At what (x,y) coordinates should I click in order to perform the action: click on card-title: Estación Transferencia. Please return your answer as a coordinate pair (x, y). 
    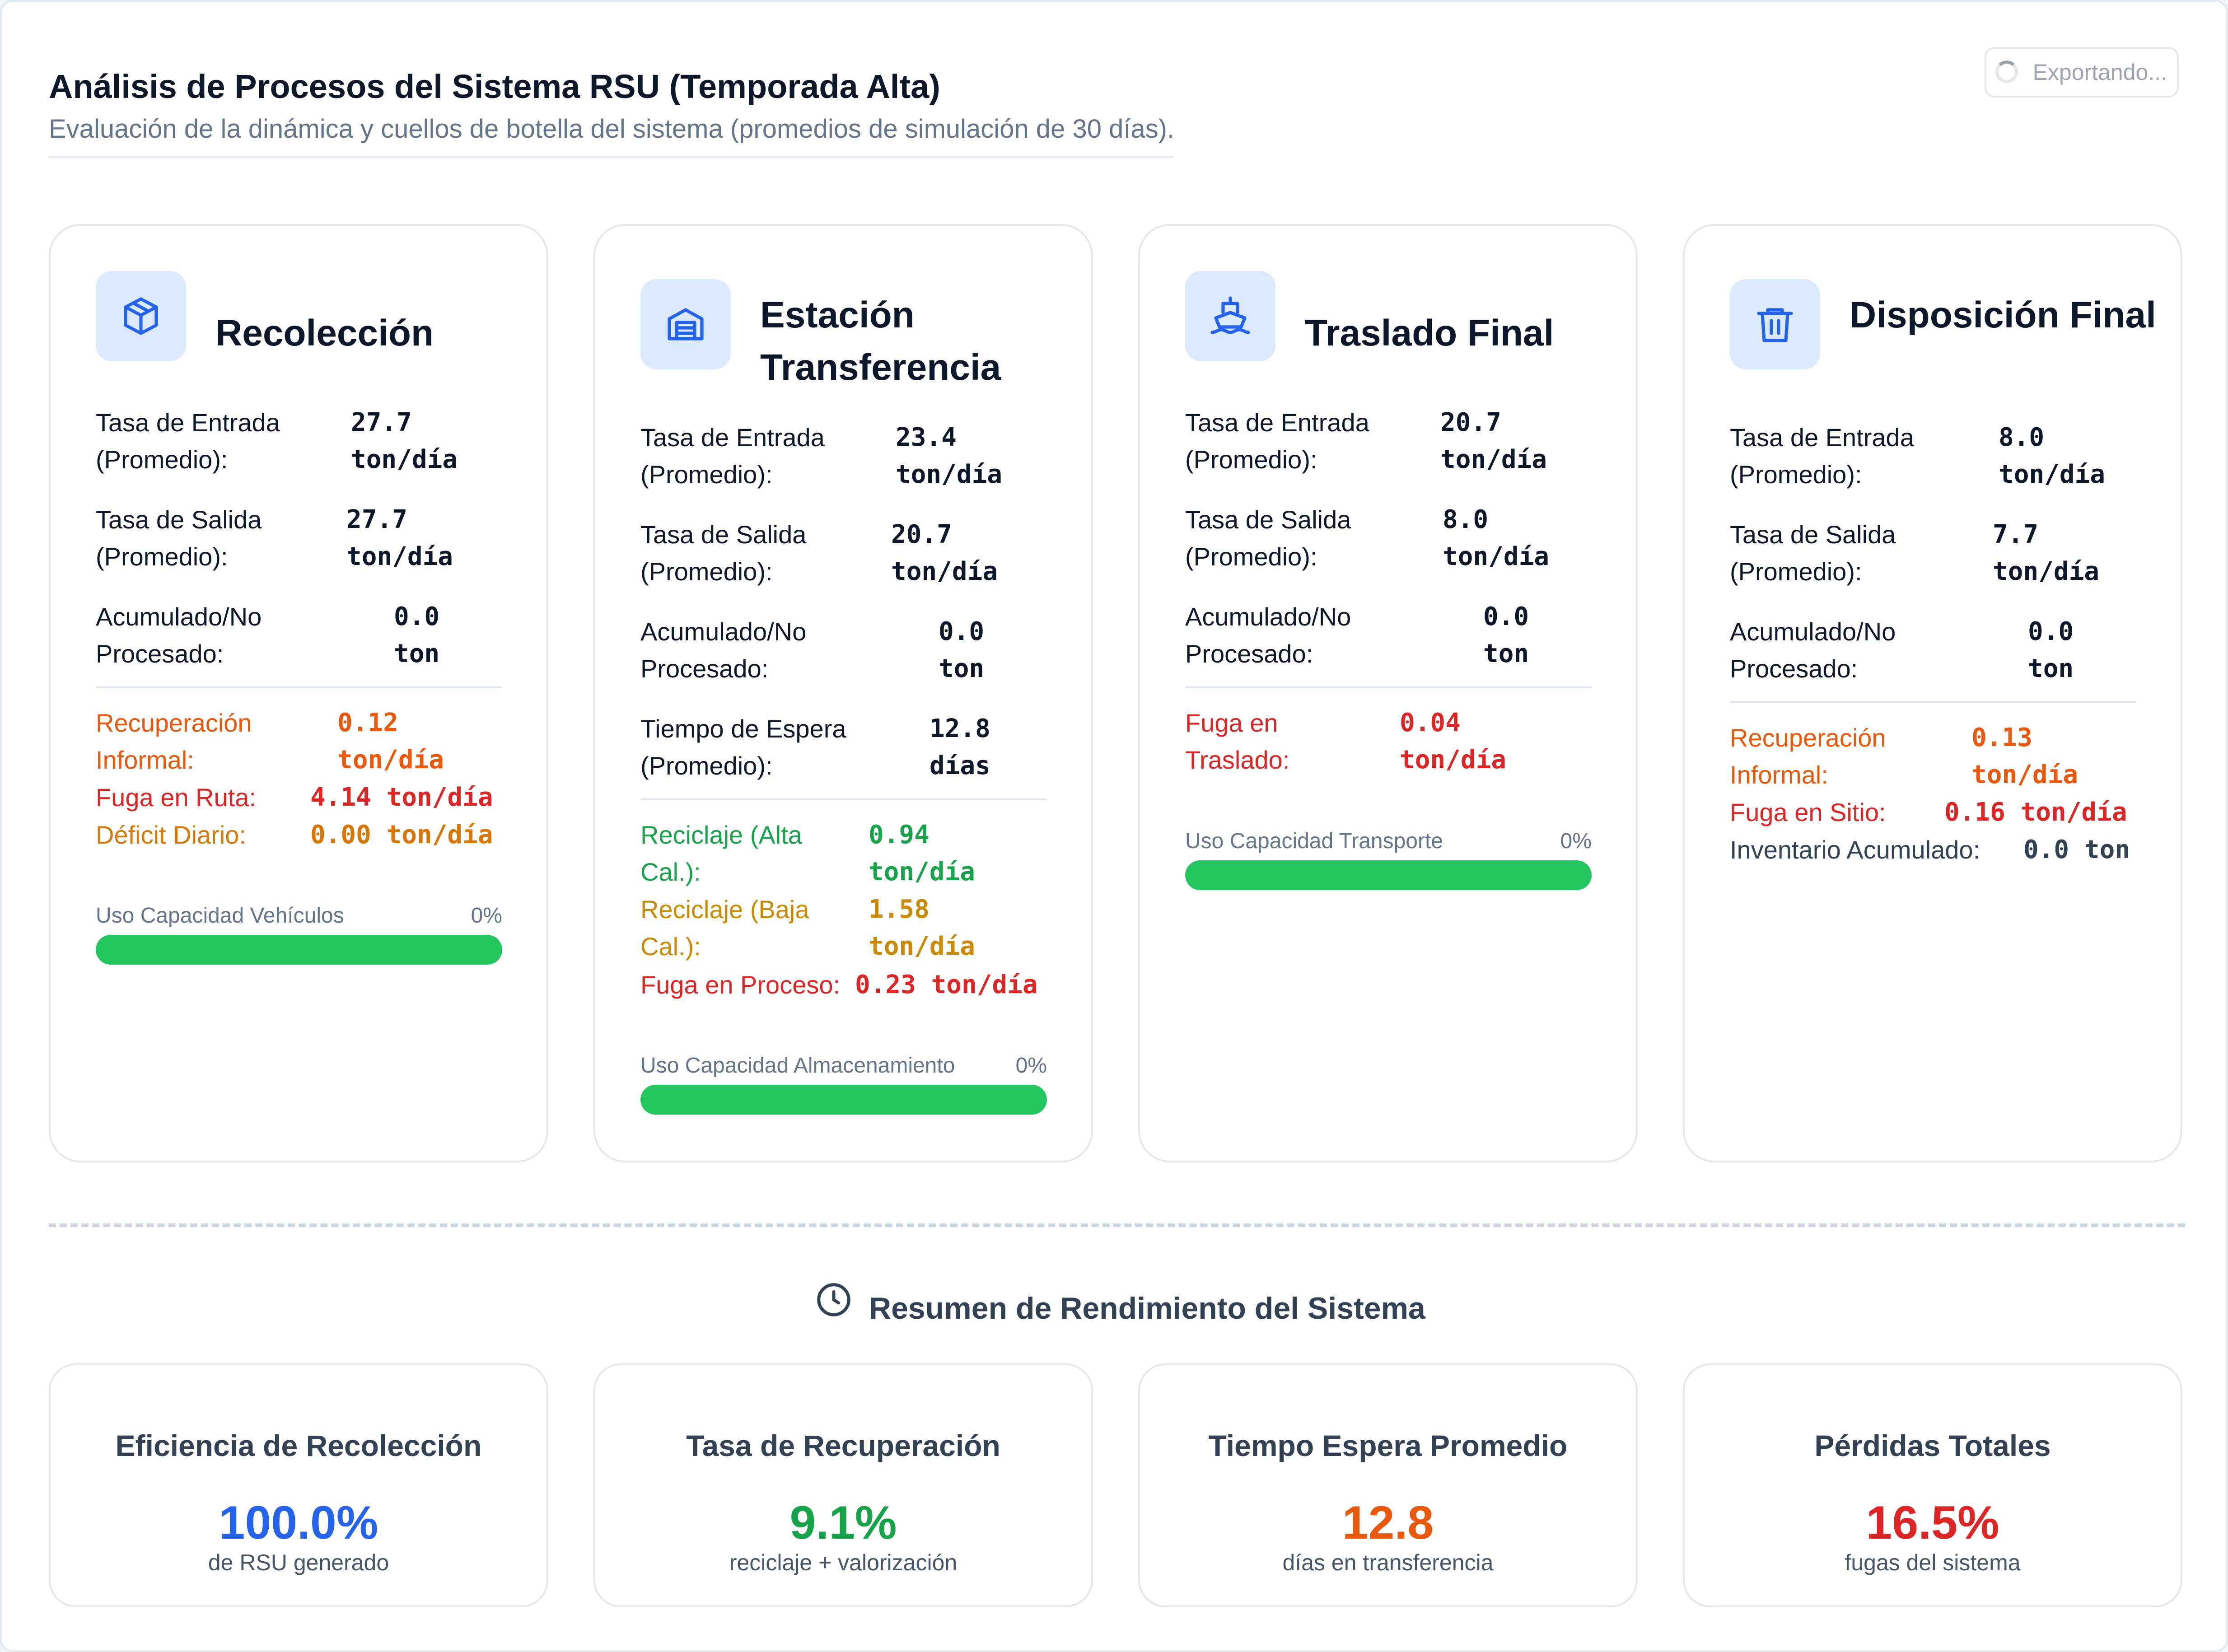
    Looking at the image, I should click on (880, 341).